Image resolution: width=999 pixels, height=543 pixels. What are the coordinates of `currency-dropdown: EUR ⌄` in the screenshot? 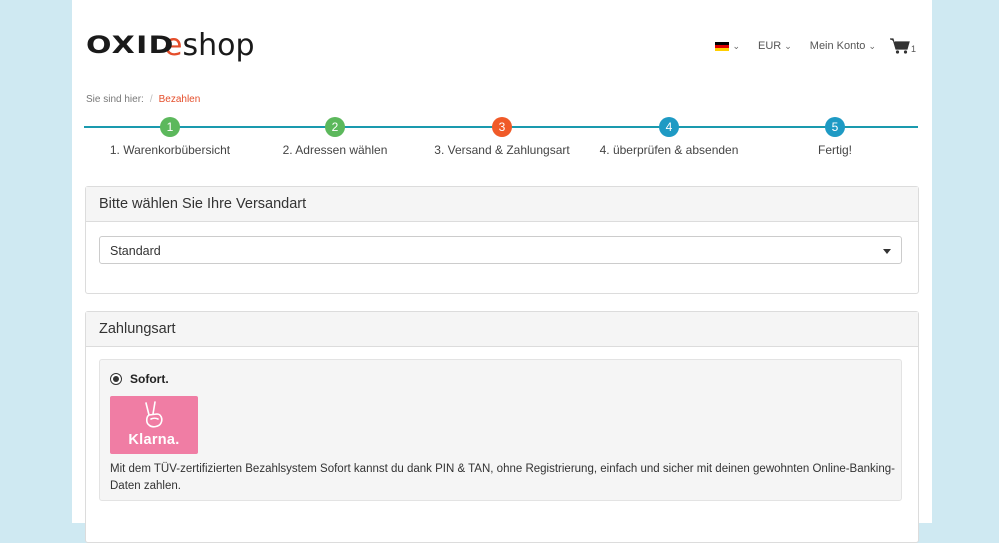 It's located at (775, 46).